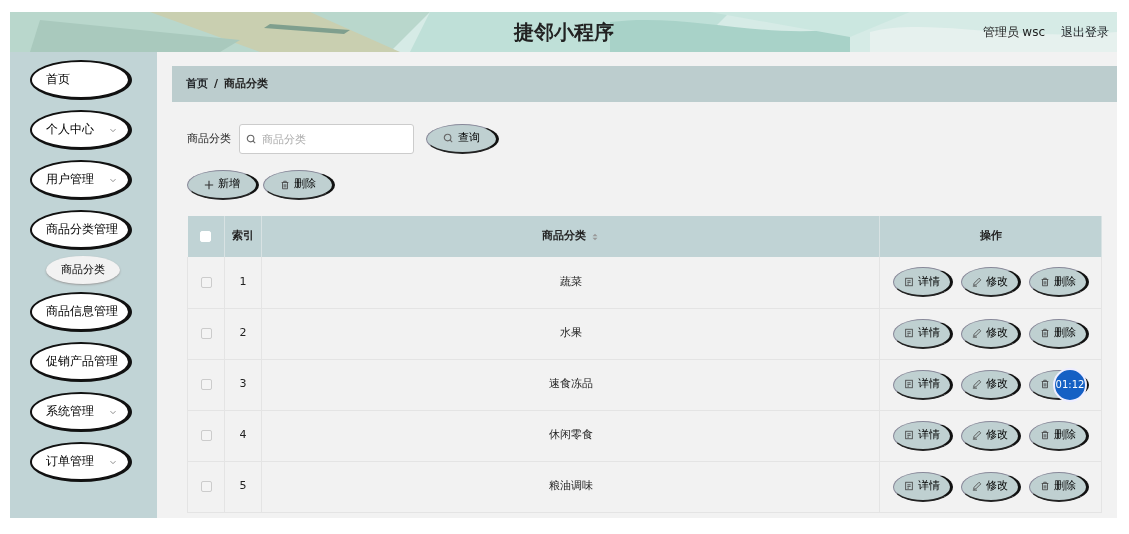 The image size is (1129, 534). What do you see at coordinates (570, 384) in the screenshot?
I see `table-cell: 速食冻品` at bounding box center [570, 384].